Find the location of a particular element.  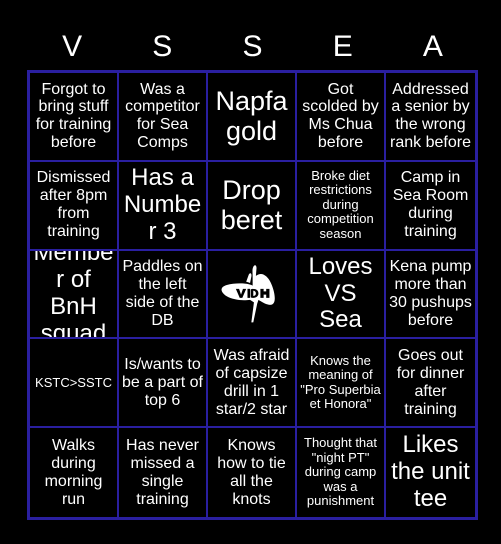

bingo-header-row: VSSEA is located at coordinates (252, 47).